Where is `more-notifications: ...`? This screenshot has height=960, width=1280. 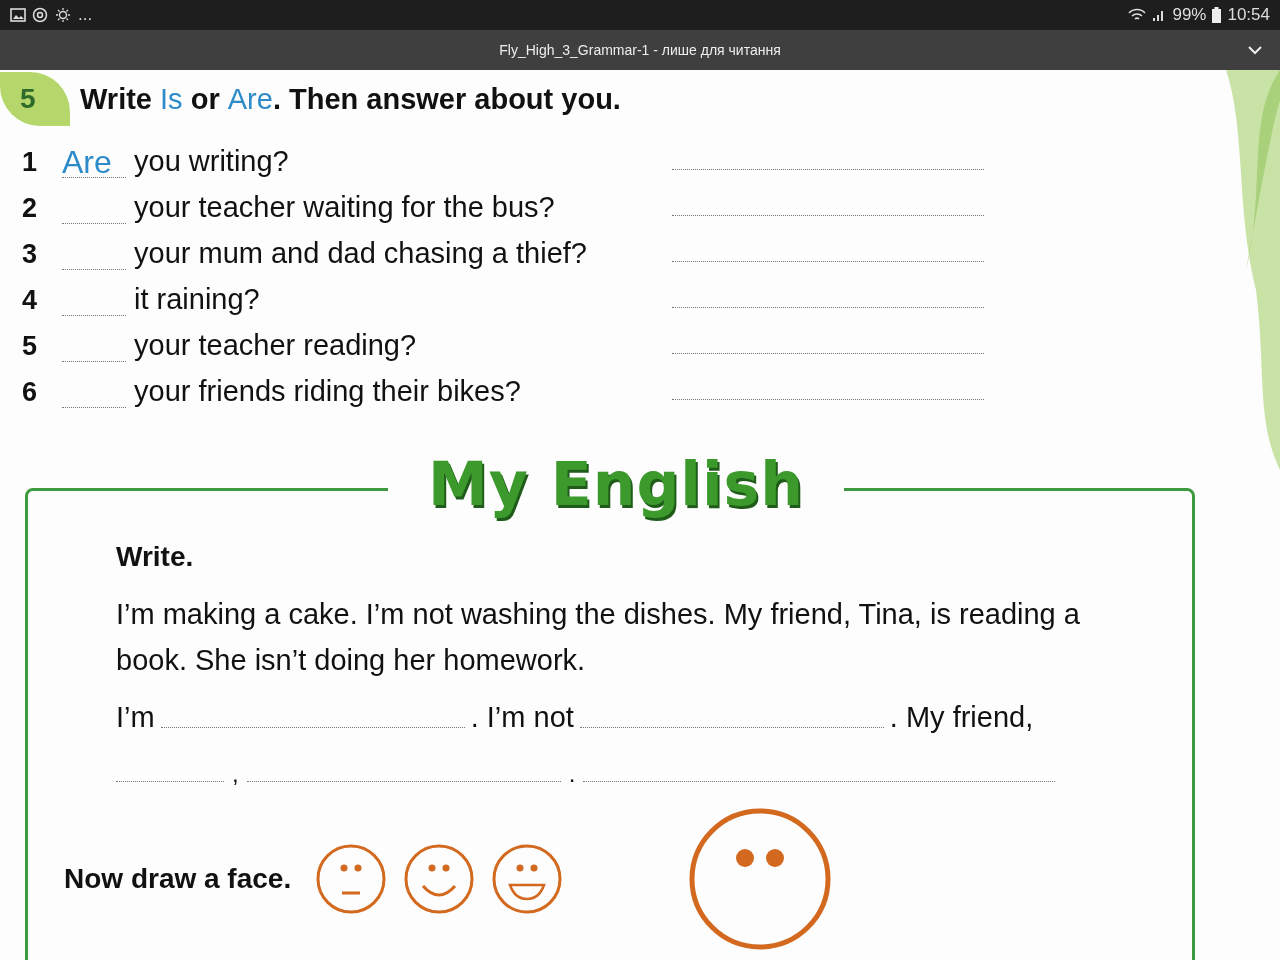 more-notifications: ... is located at coordinates (85, 15).